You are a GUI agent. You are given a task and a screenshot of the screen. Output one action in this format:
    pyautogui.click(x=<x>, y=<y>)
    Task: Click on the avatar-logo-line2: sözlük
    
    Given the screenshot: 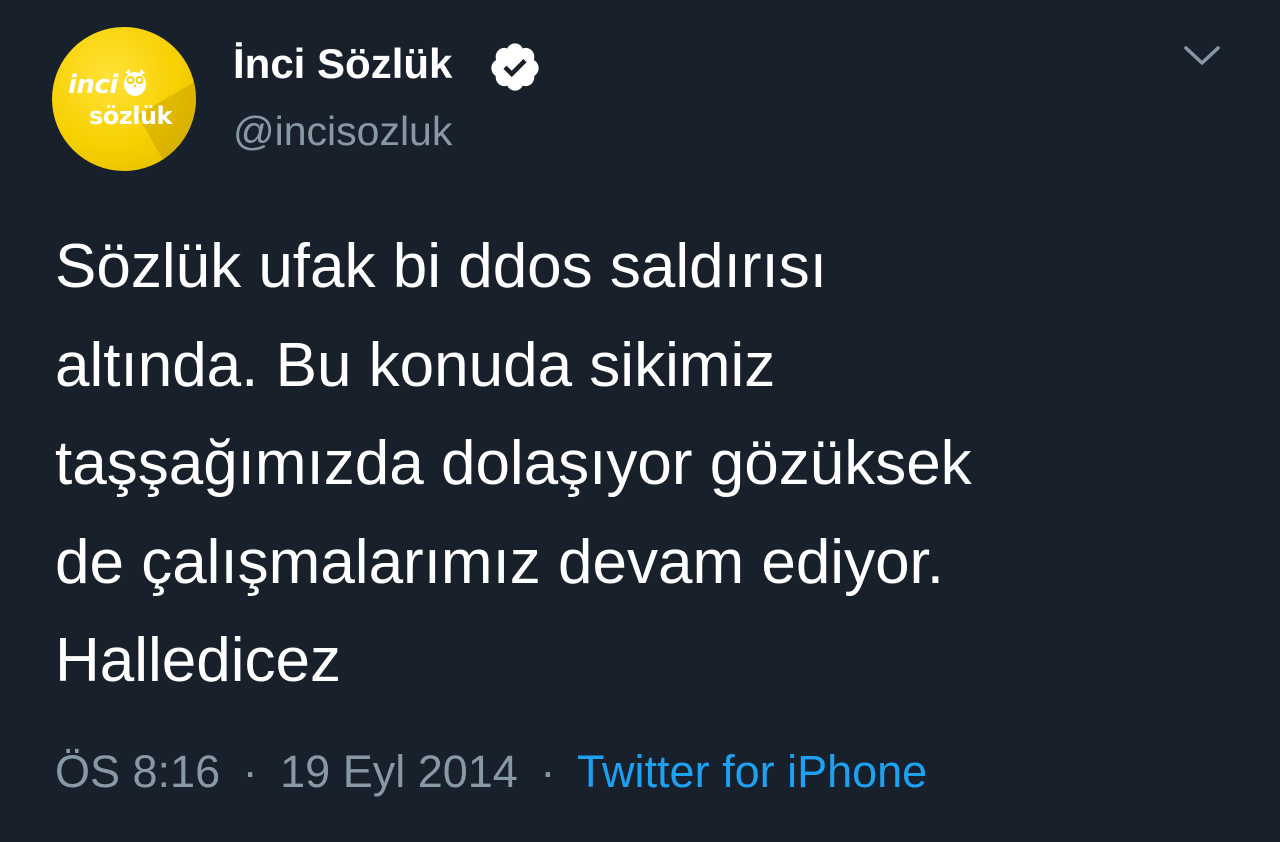 What is the action you would take?
    pyautogui.click(x=131, y=116)
    